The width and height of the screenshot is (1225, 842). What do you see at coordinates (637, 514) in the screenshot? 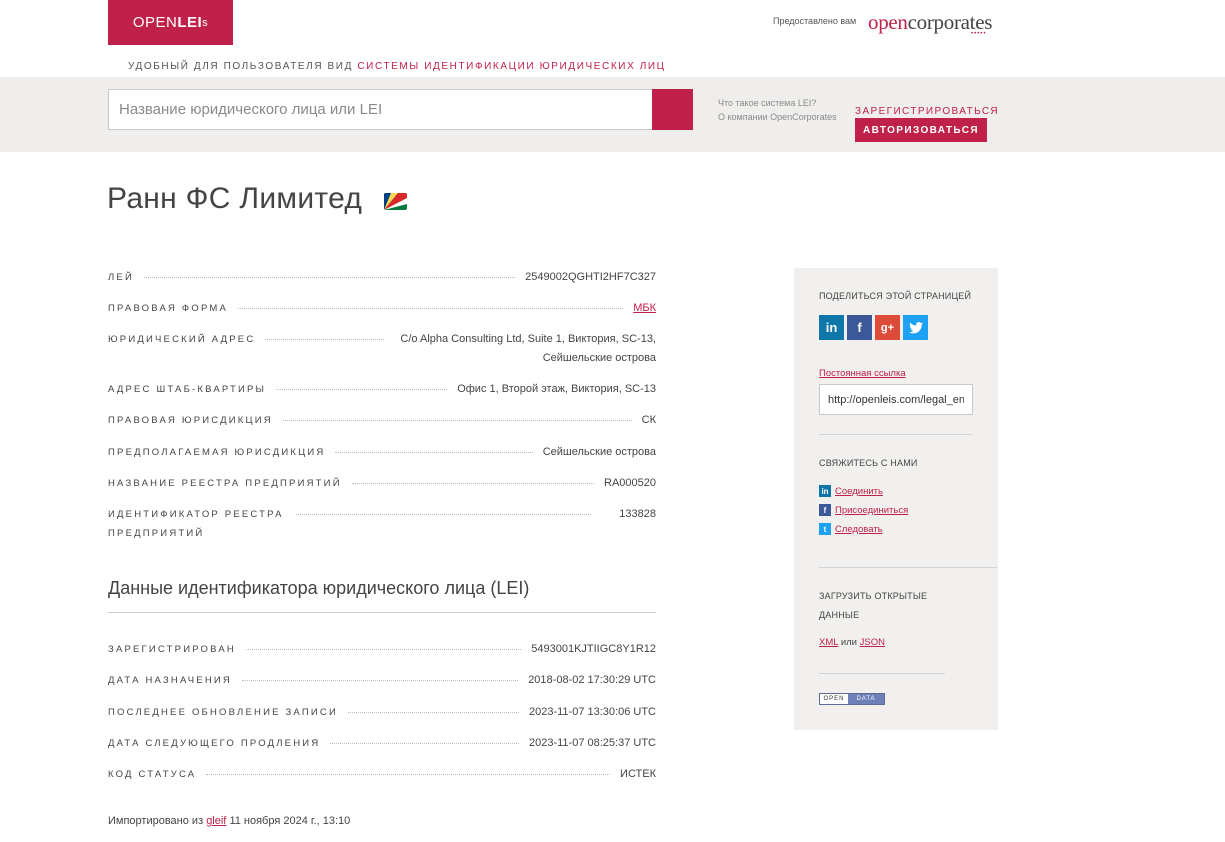
I see `detail-value: 133828` at bounding box center [637, 514].